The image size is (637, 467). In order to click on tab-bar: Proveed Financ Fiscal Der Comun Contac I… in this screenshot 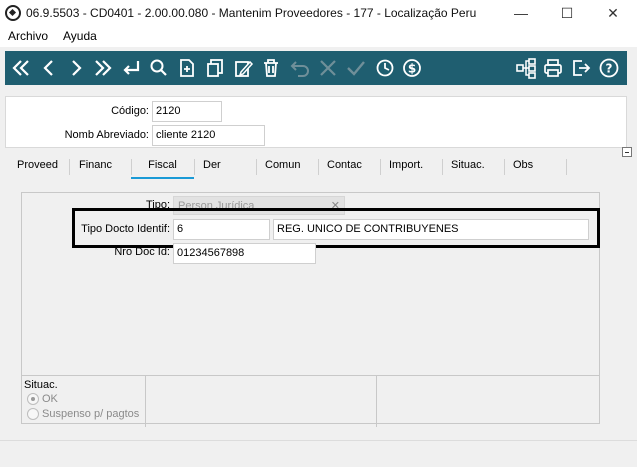, I will do `click(316, 167)`.